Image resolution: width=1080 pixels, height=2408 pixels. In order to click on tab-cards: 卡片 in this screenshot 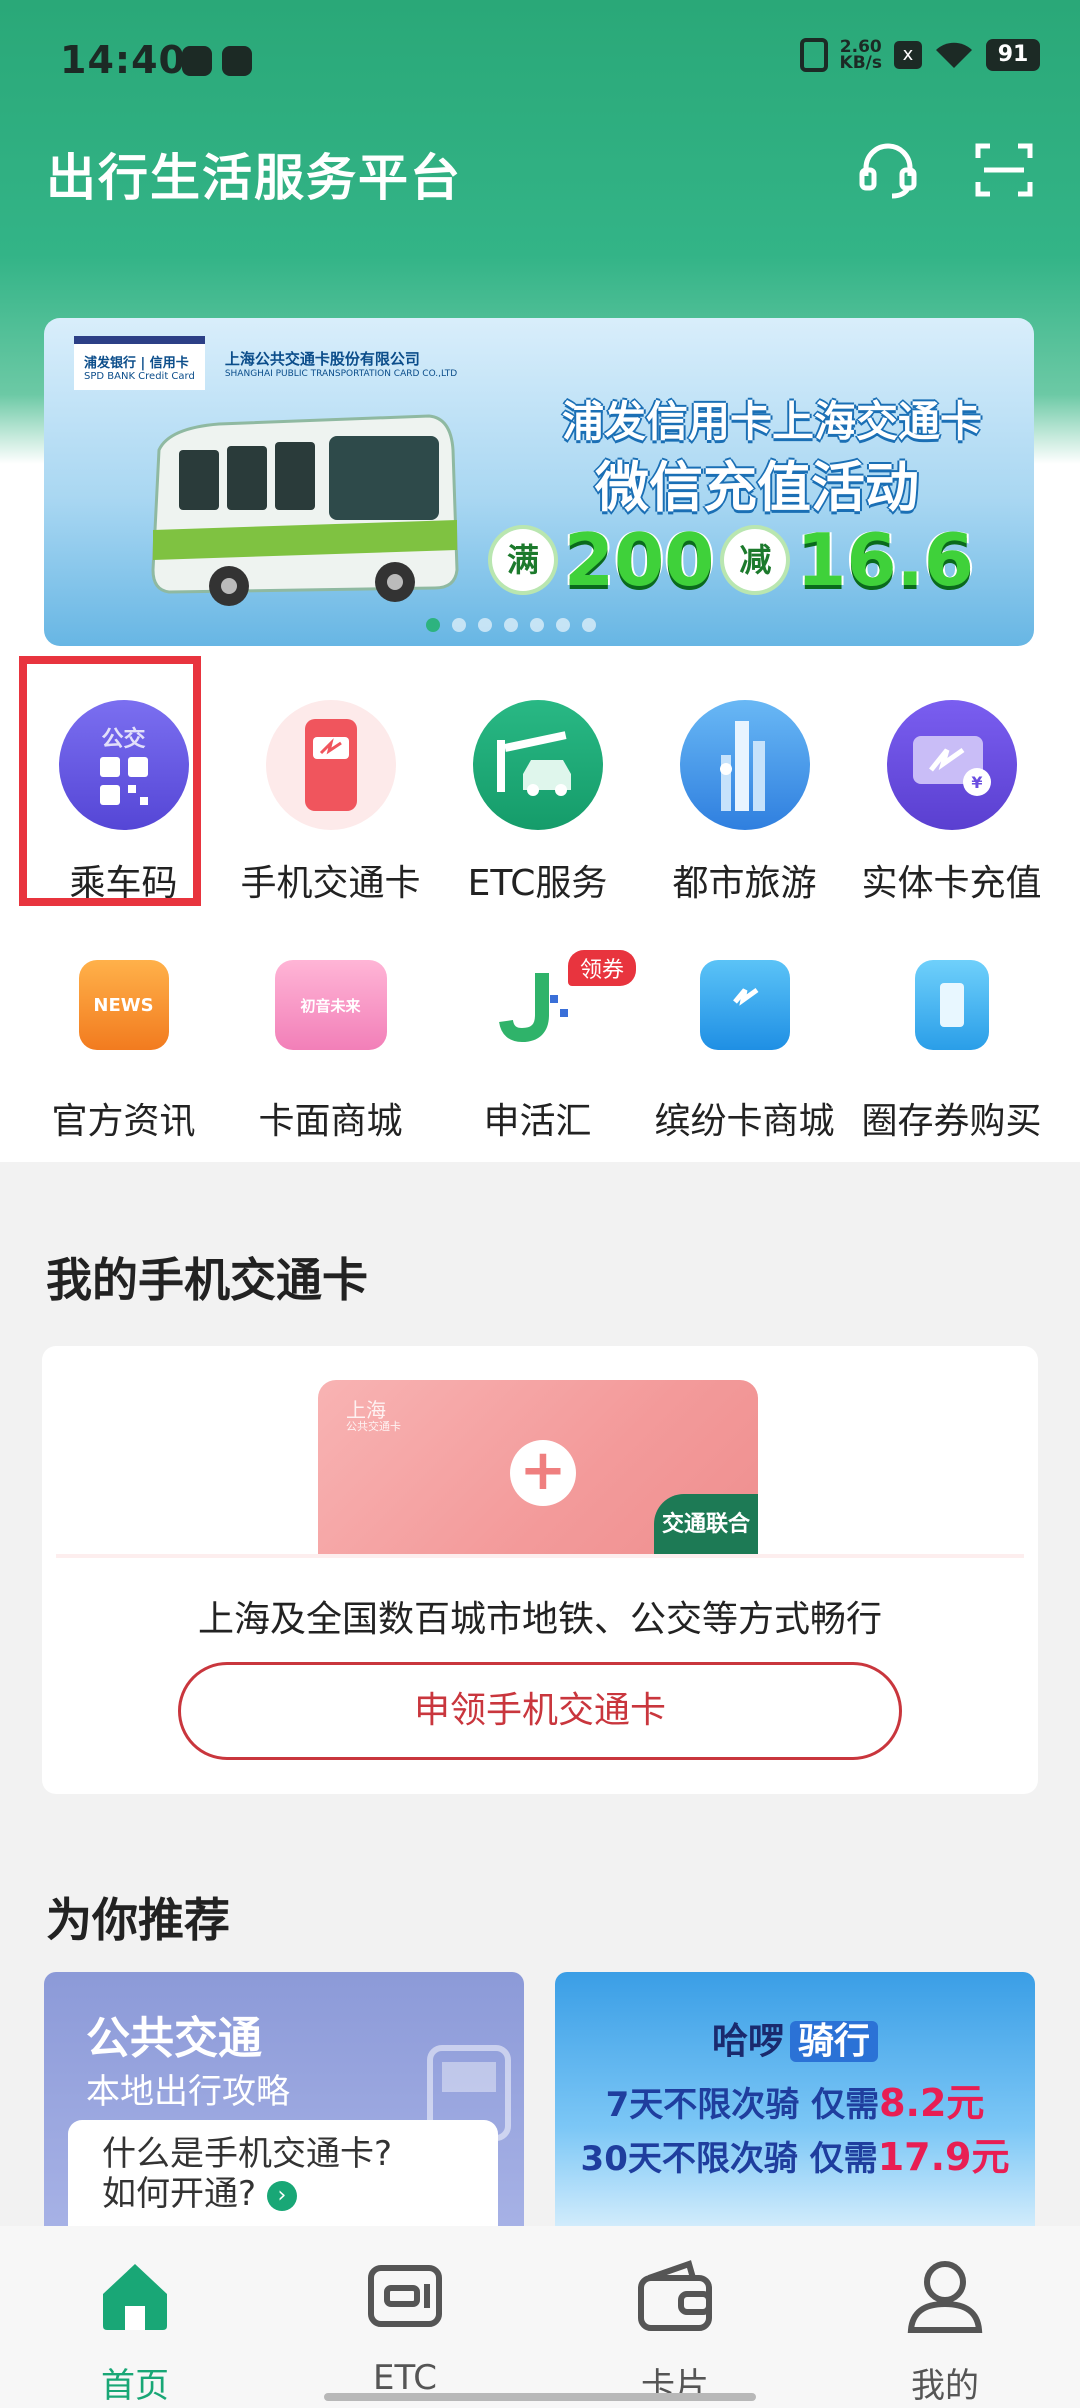, I will do `click(675, 2317)`.